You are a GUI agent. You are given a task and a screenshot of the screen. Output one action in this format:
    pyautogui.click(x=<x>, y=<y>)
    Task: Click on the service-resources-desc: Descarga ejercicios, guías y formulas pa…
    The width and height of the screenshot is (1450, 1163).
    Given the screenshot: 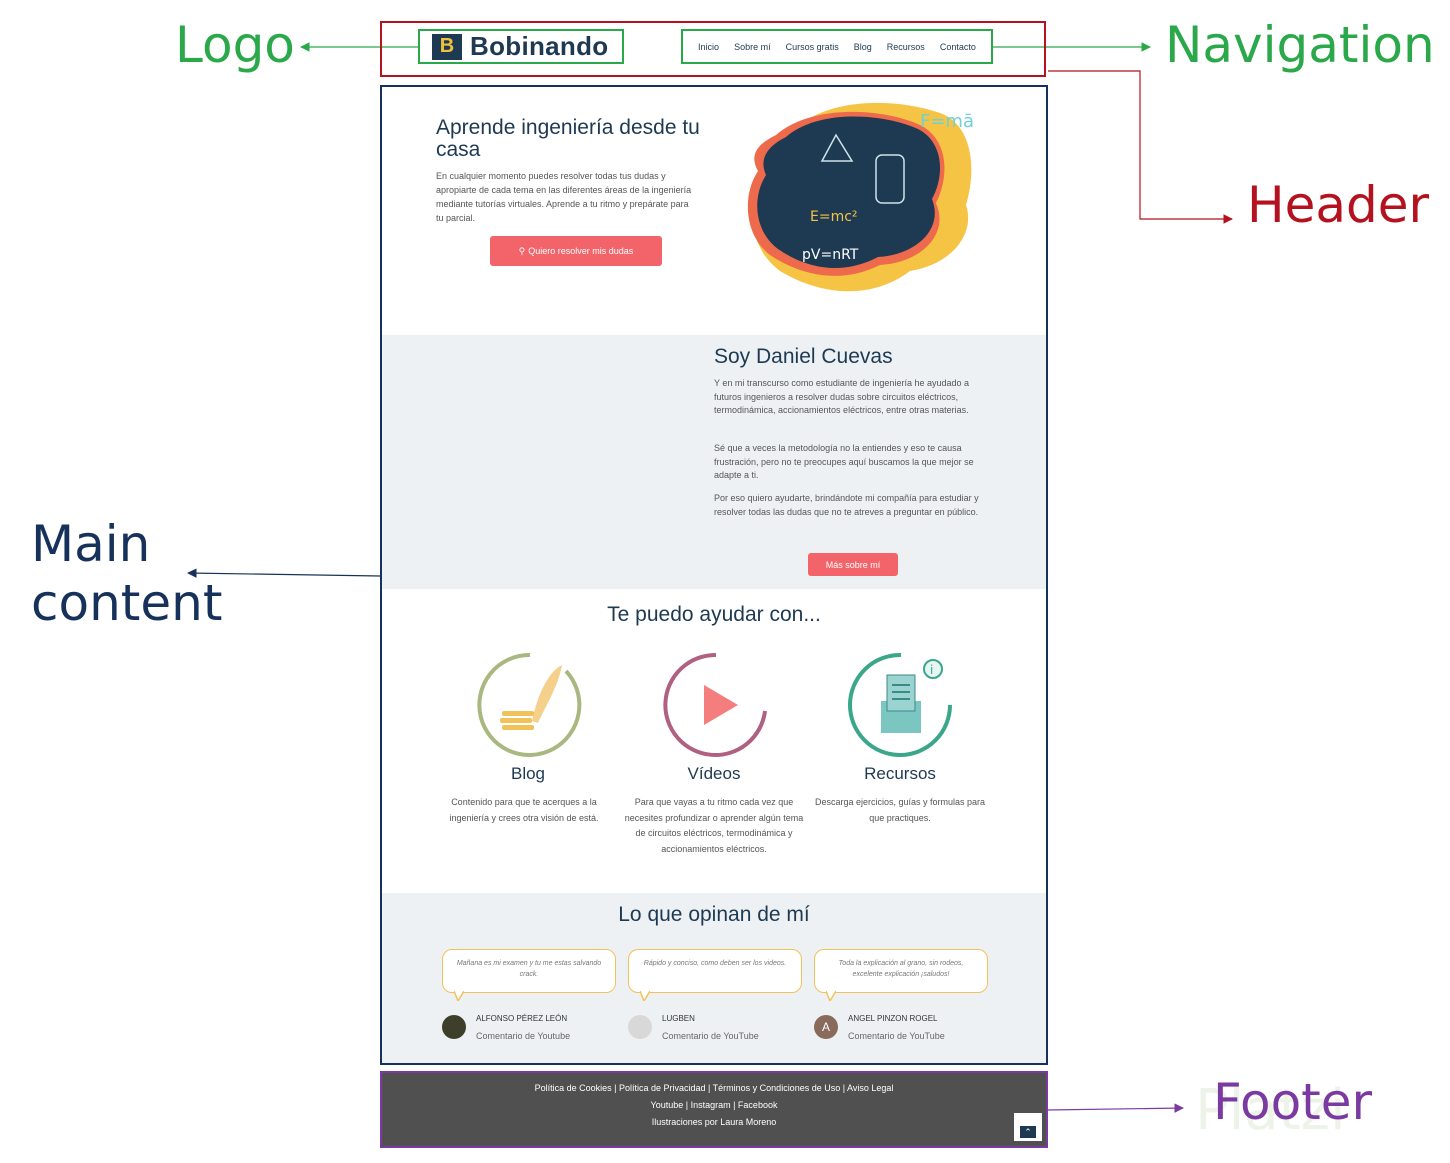 What is the action you would take?
    pyautogui.click(x=900, y=810)
    